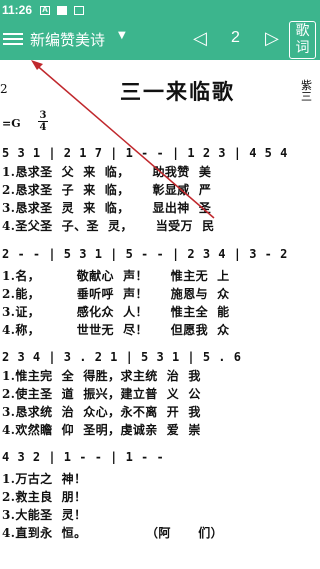  I want to click on time-sig-top: 3, so click(43, 115).